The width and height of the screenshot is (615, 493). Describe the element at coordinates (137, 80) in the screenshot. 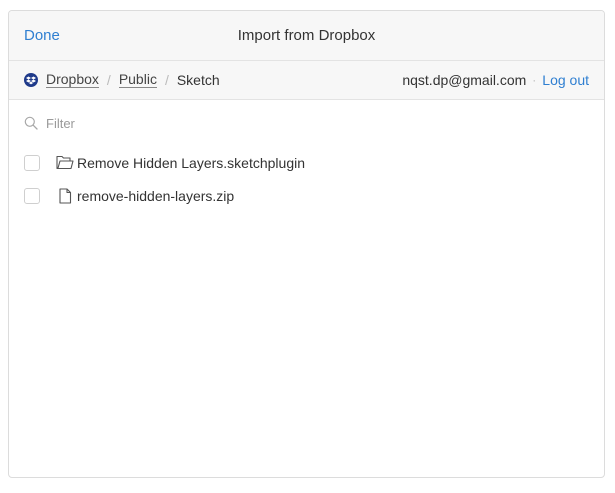

I see `breadcrumb-public: Public` at that location.